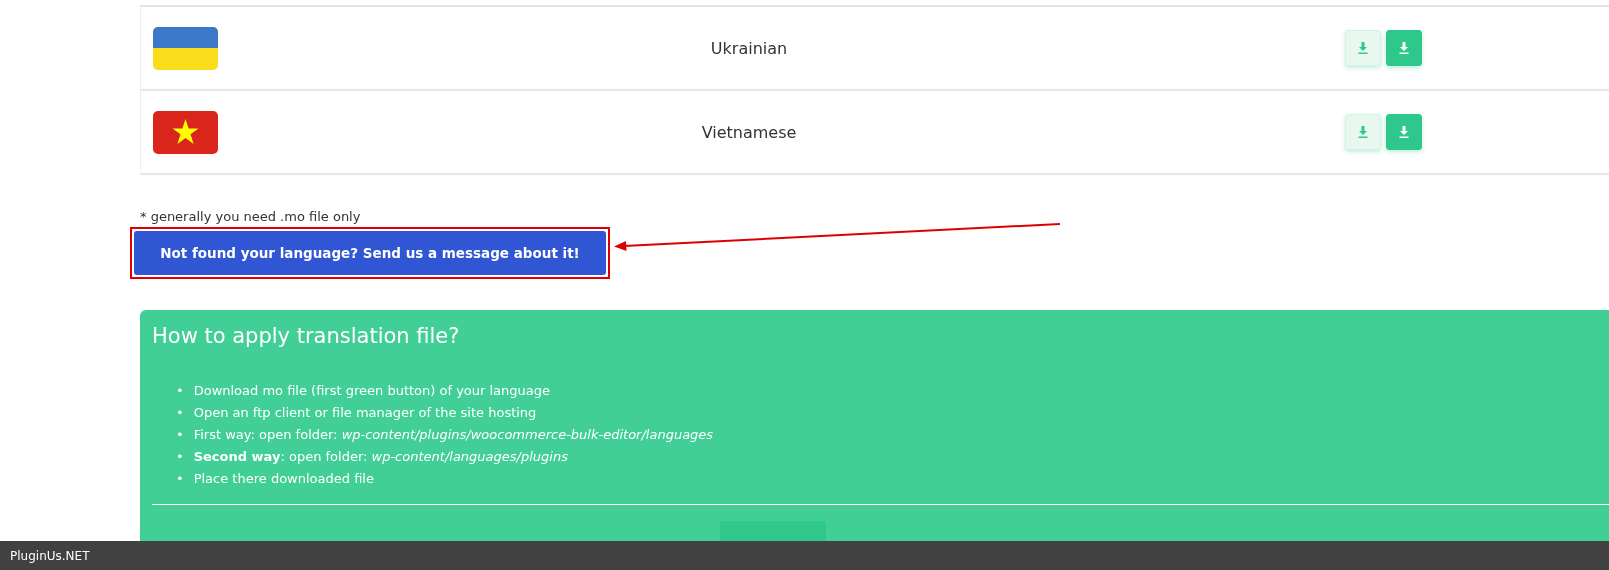 Image resolution: width=1609 pixels, height=570 pixels. I want to click on bottom-bar-text: PluginUs.NET, so click(50, 555).